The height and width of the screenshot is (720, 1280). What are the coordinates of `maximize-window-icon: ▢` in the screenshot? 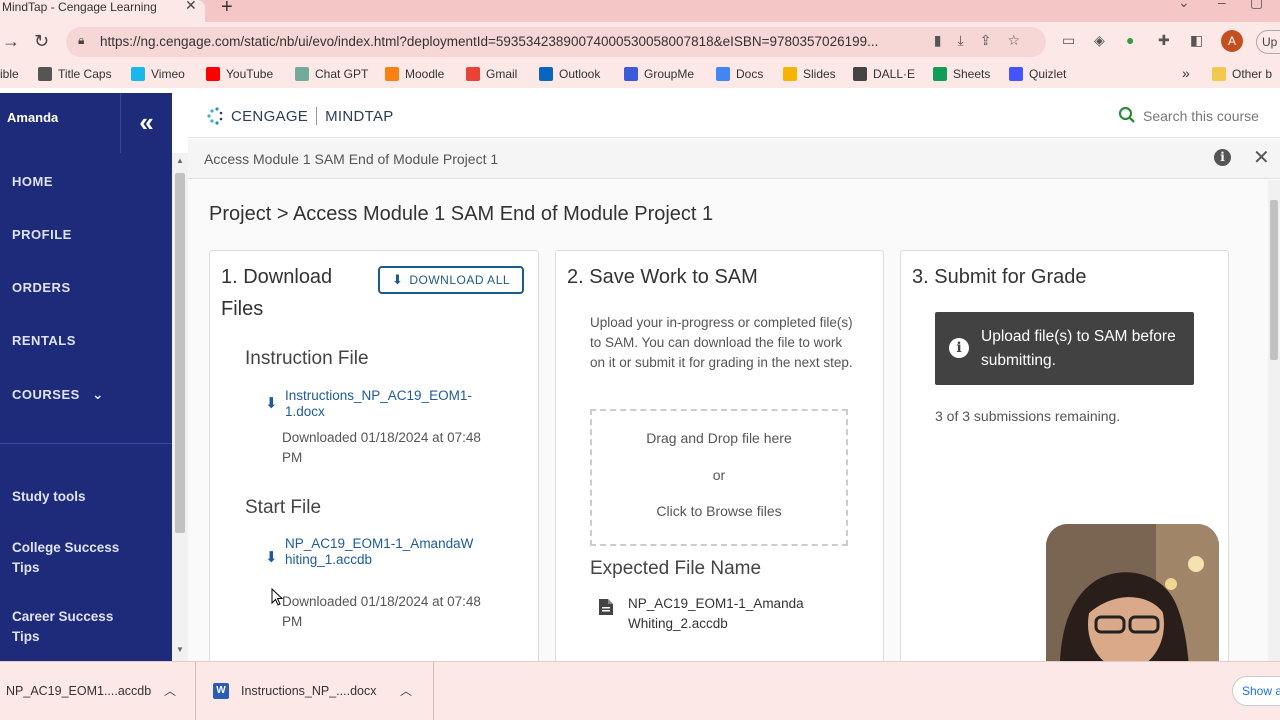 It's located at (1256, 5).